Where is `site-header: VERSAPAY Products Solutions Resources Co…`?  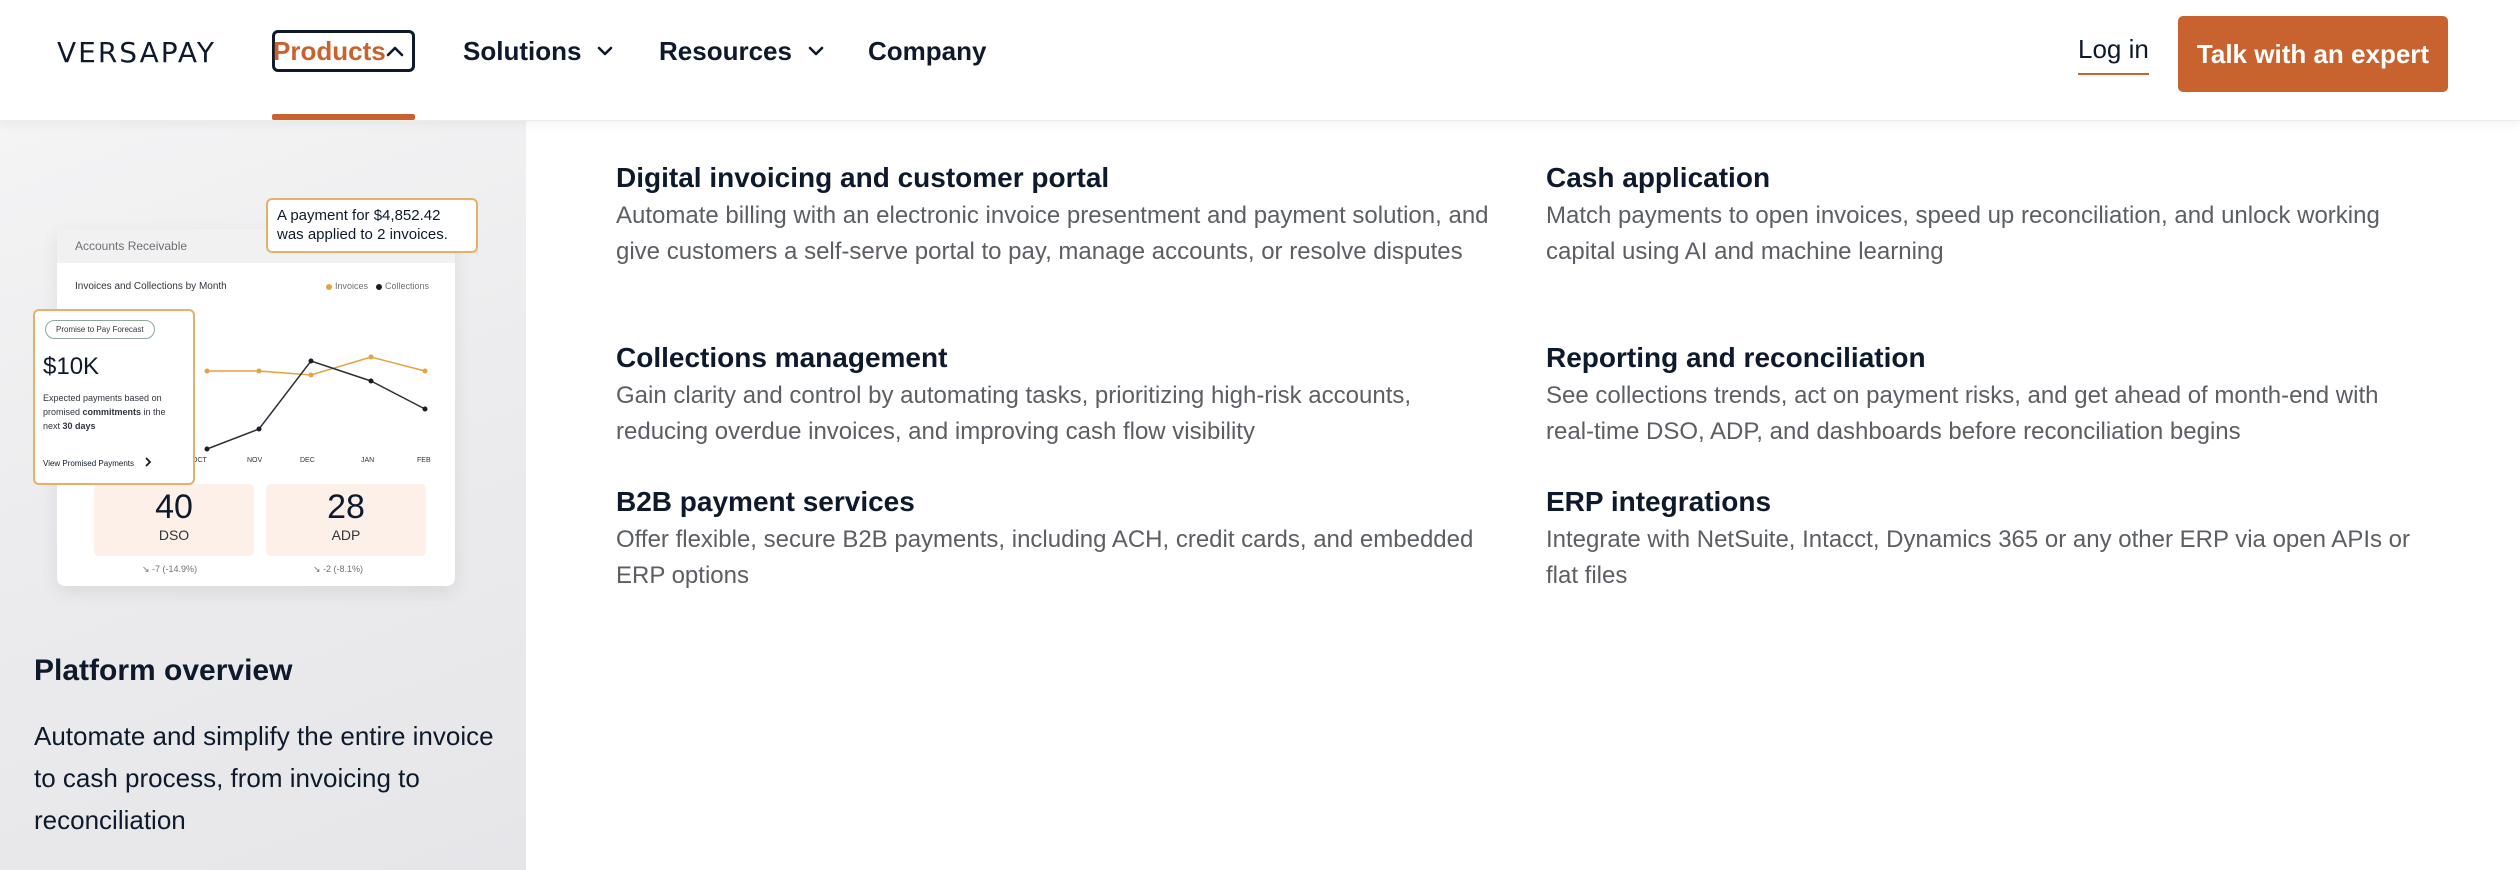
site-header: VERSAPAY Products Solutions Resources Co… is located at coordinates (1260, 60).